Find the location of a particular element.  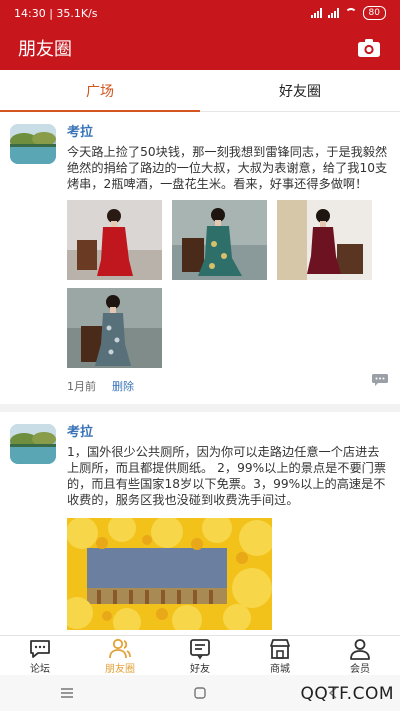

tab-bar: 广场 好友圈 is located at coordinates (200, 91).